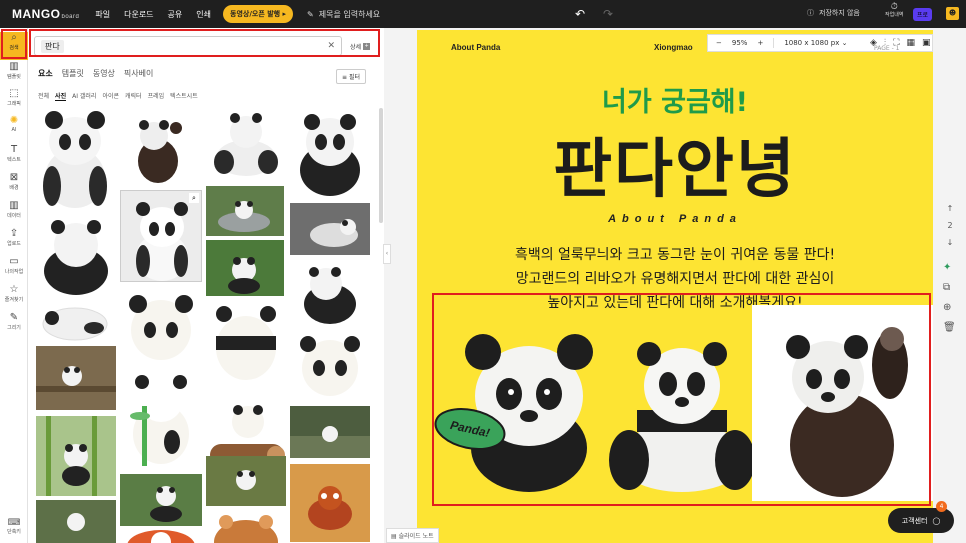  Describe the element at coordinates (923, 14) in the screenshot. I see `plan-badge: 프로` at that location.